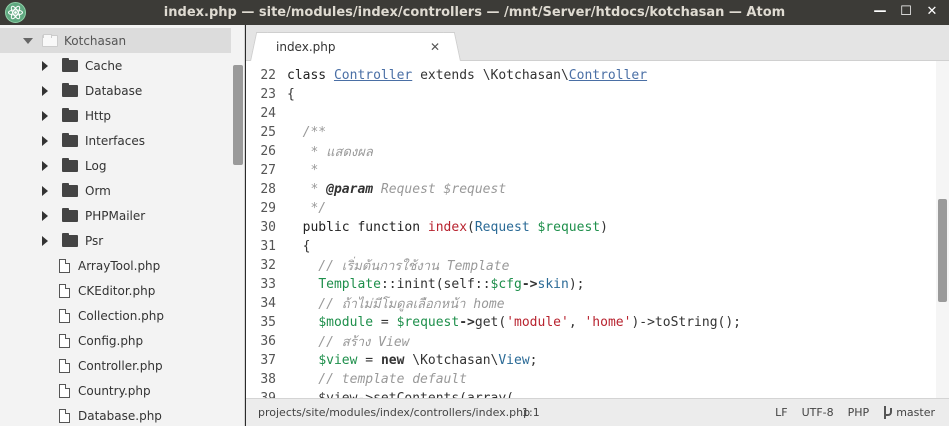 The height and width of the screenshot is (426, 949). What do you see at coordinates (591, 113) in the screenshot?
I see `code-line-24: 24` at bounding box center [591, 113].